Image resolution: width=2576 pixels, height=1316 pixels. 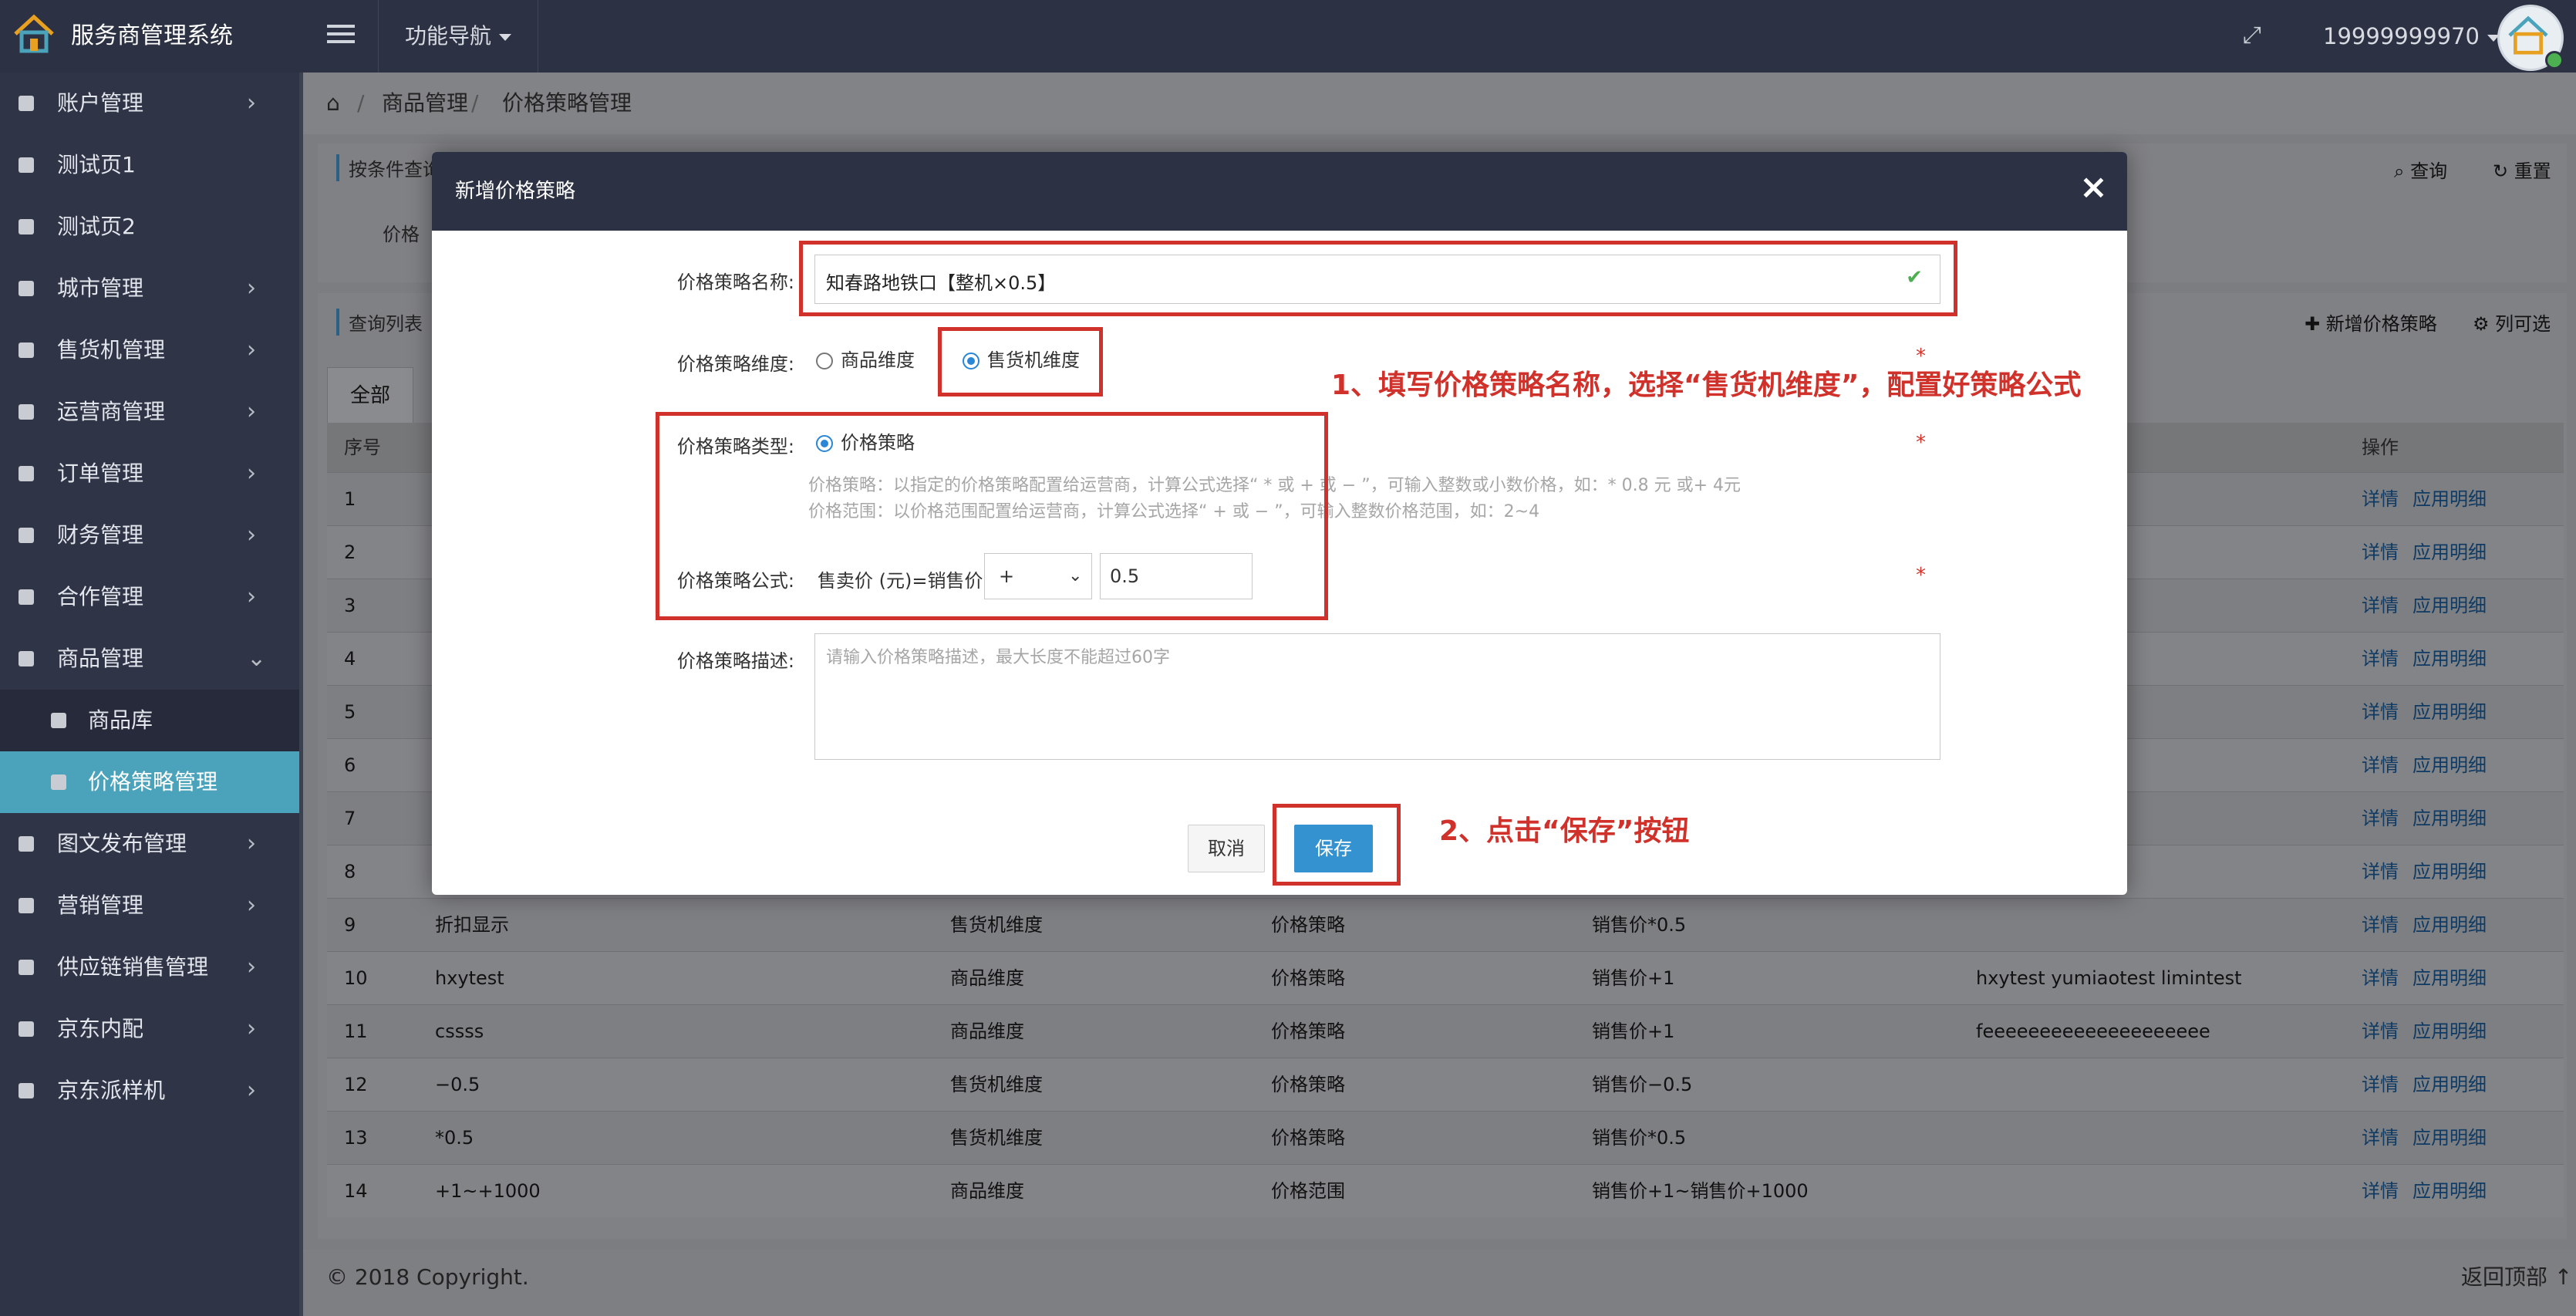 What do you see at coordinates (149, 227) in the screenshot?
I see `sidebar-item-test2: 测试页2` at bounding box center [149, 227].